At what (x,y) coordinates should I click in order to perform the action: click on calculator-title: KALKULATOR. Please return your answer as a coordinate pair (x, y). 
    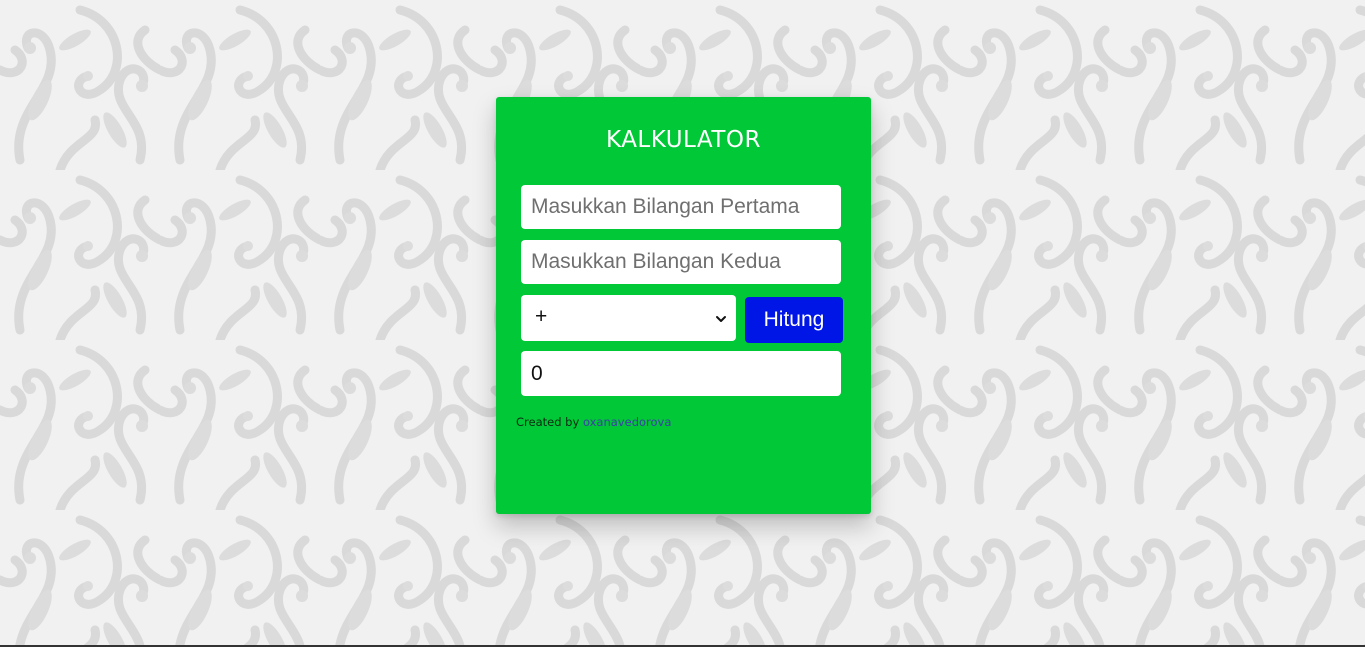
    Looking at the image, I should click on (683, 140).